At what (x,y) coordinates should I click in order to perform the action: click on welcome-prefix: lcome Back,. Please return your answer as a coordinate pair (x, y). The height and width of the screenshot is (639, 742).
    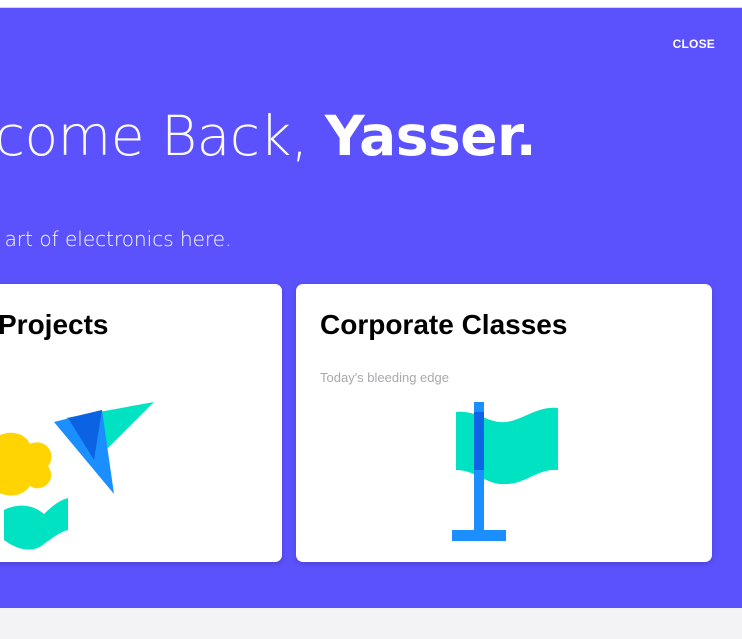
    Looking at the image, I should click on (162, 136).